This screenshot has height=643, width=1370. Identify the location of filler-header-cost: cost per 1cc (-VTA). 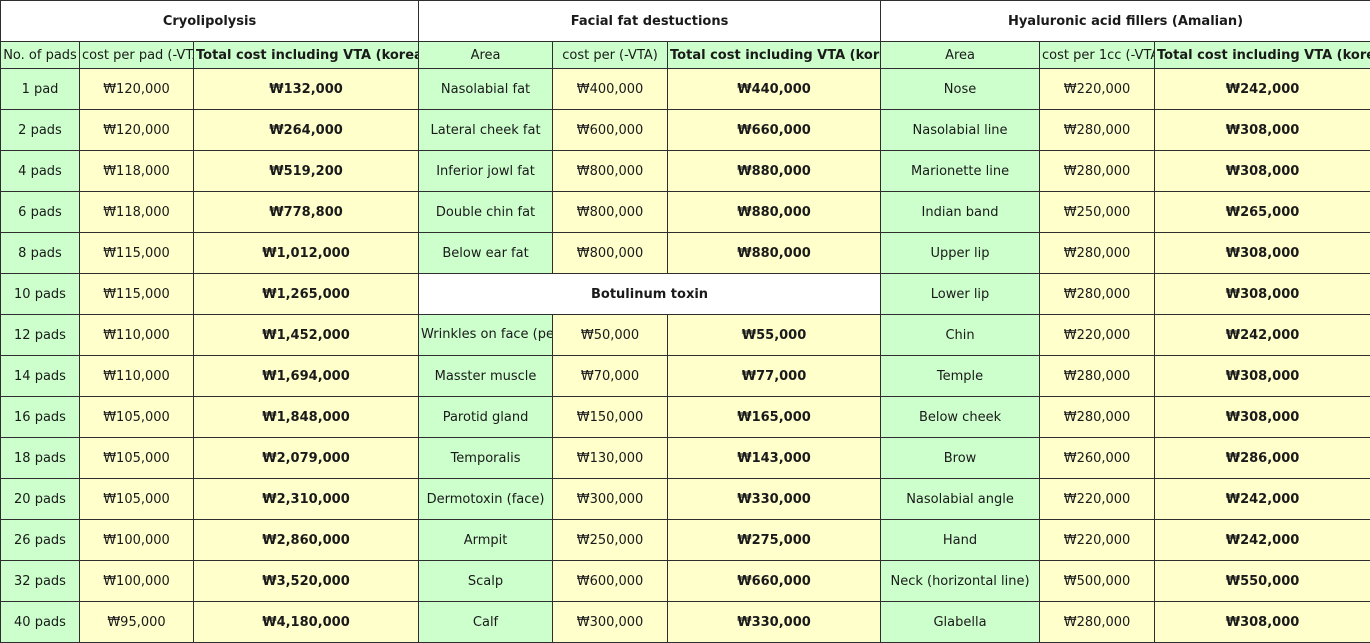
(1097, 55).